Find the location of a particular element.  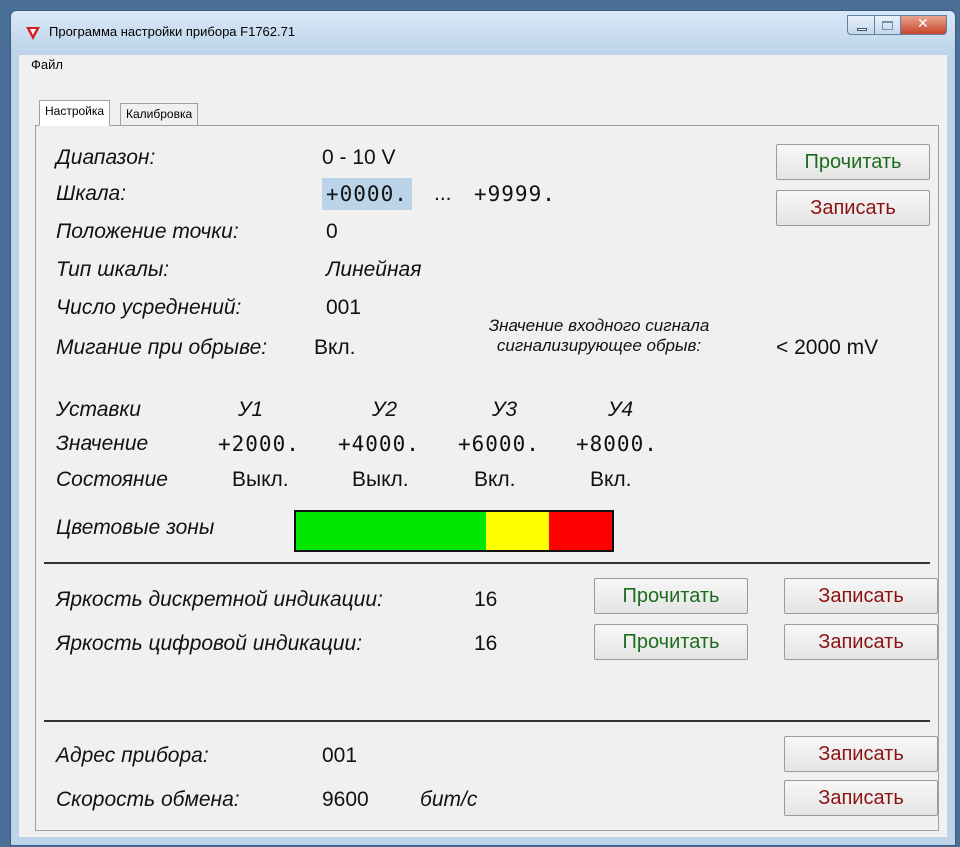

setpoint-name: У3 is located at coordinates (505, 409).